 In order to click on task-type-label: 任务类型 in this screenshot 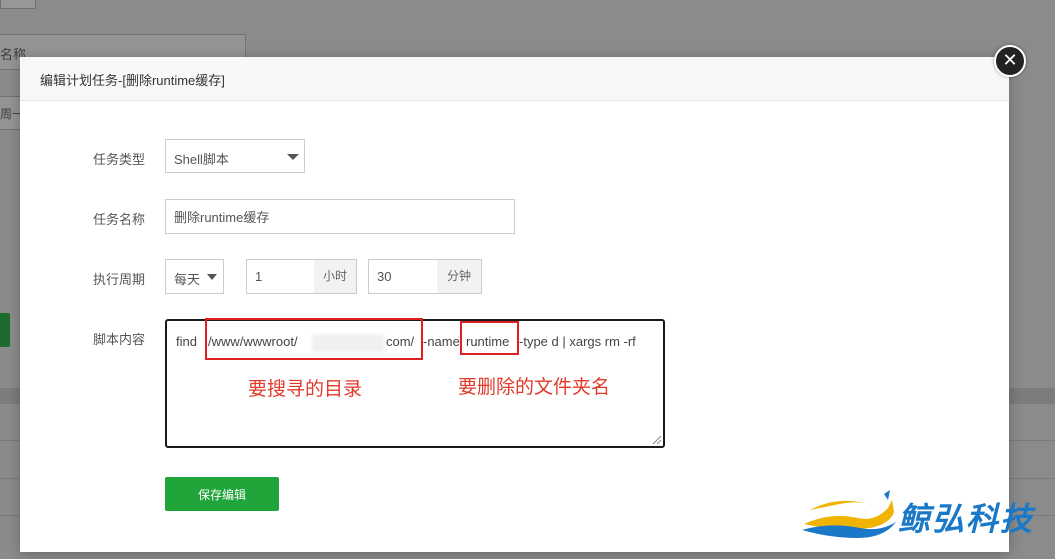, I will do `click(119, 159)`.